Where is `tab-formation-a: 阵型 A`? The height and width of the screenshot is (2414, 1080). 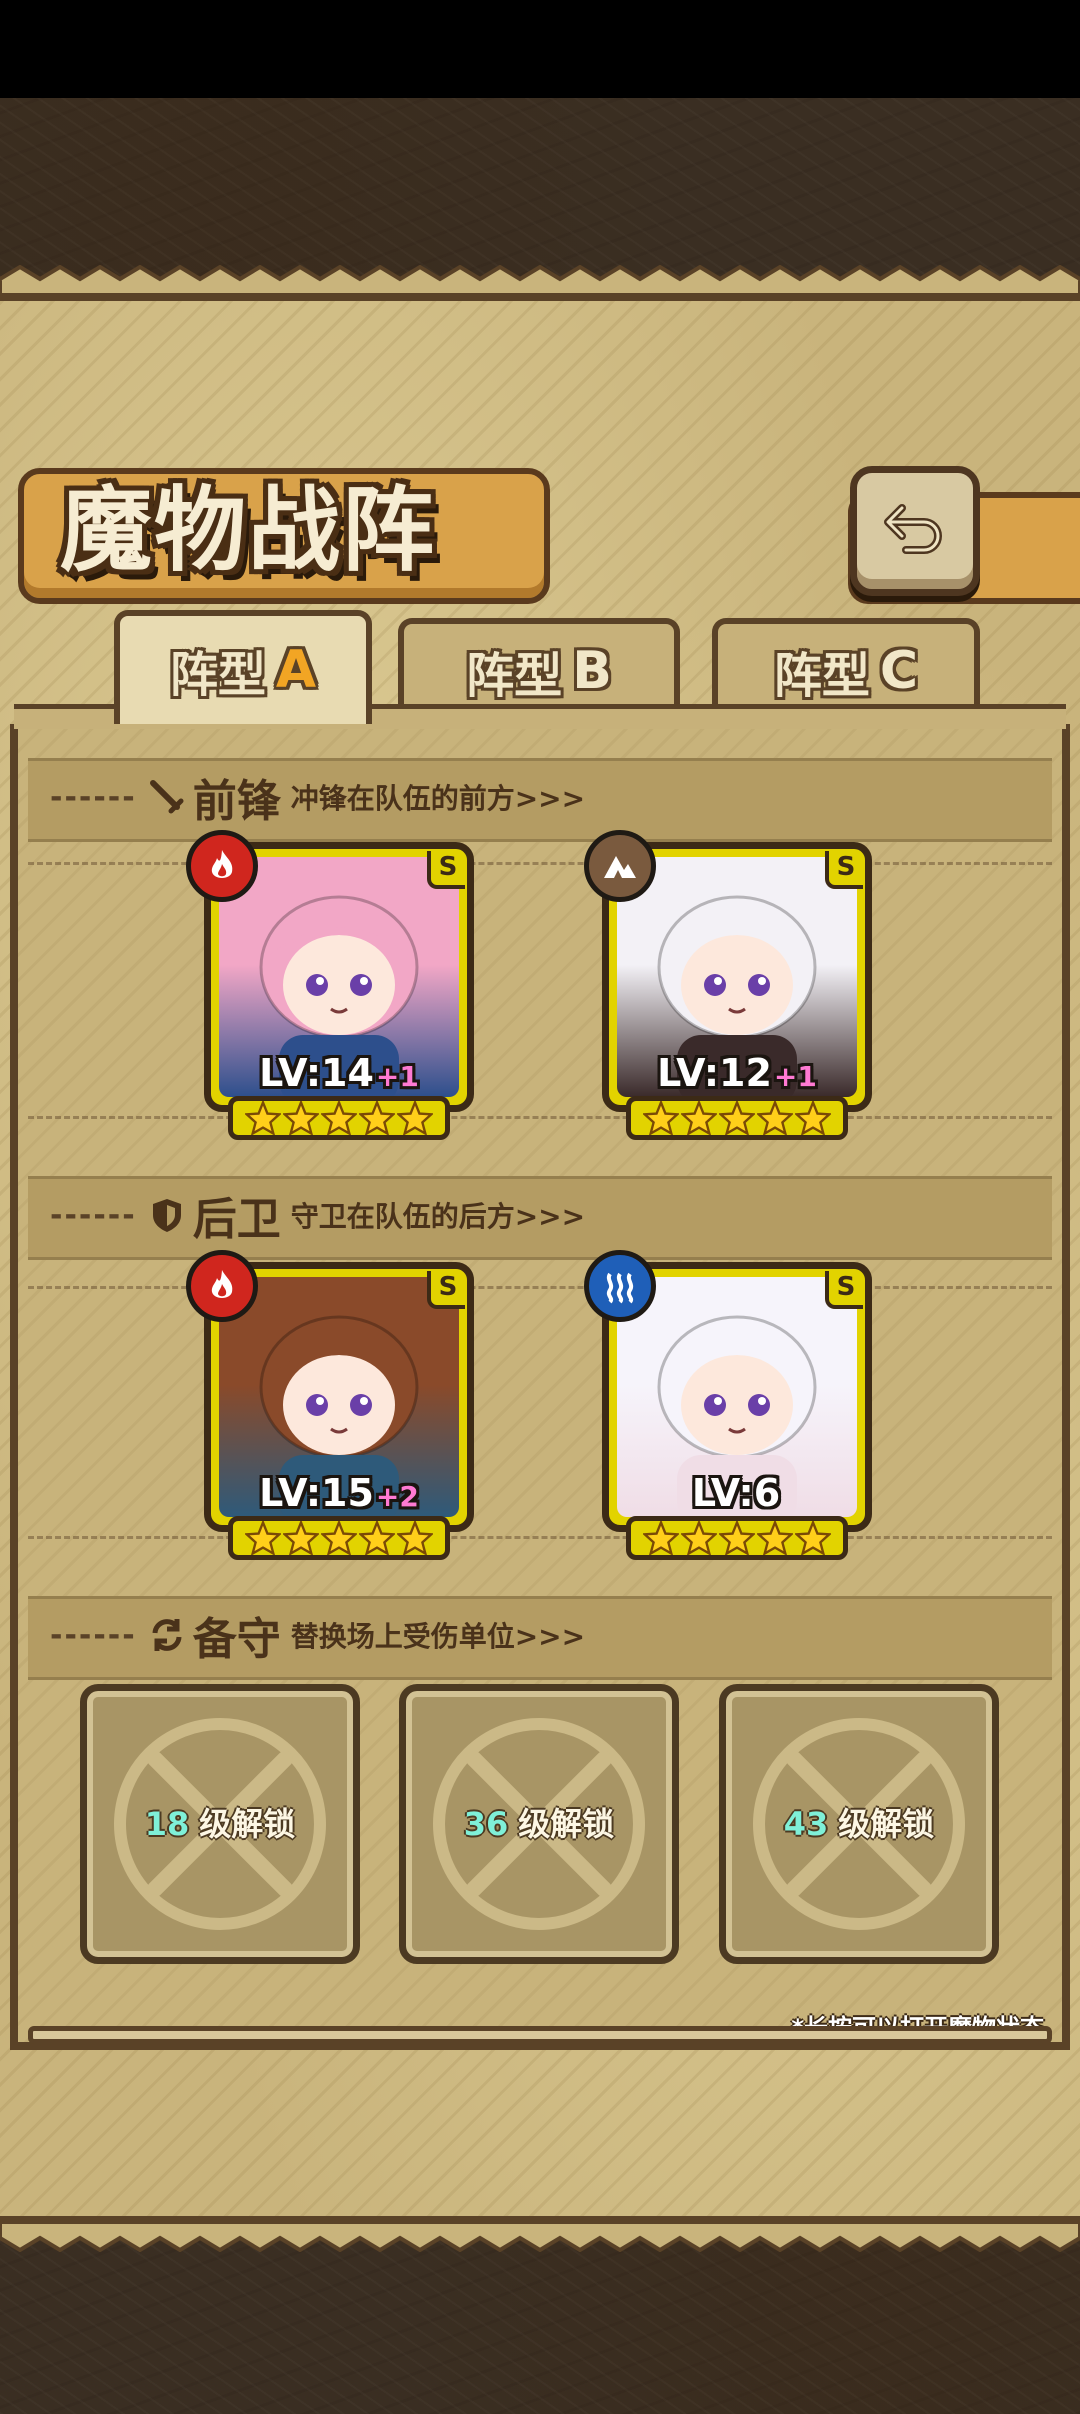
tab-formation-a: 阵型 A is located at coordinates (243, 667).